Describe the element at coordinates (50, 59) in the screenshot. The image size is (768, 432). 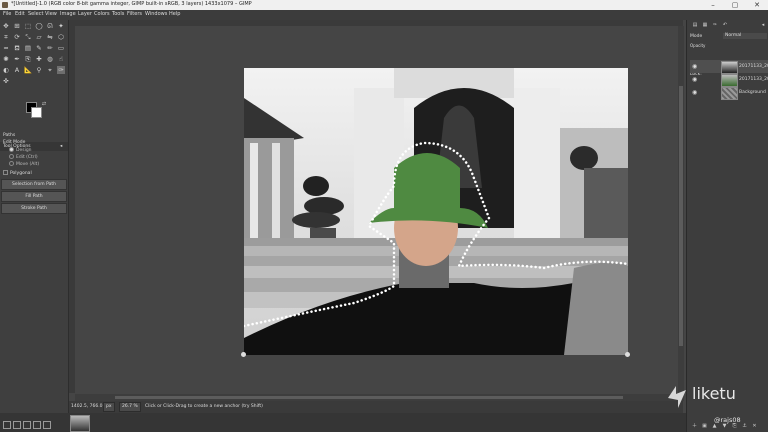
I see `blur-tool-icon: ◍` at that location.